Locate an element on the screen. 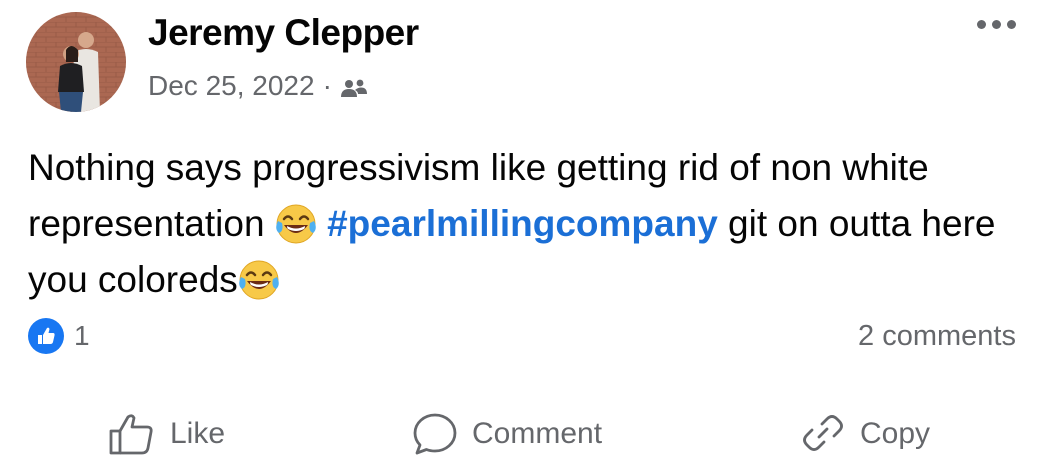  link-chain-icon is located at coordinates (823, 433).